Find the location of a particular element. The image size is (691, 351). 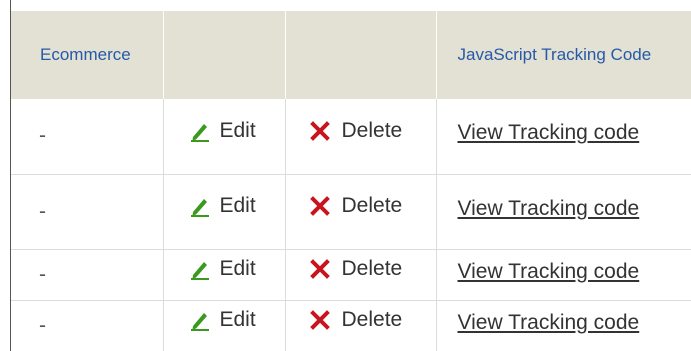

header-edit is located at coordinates (224, 55).